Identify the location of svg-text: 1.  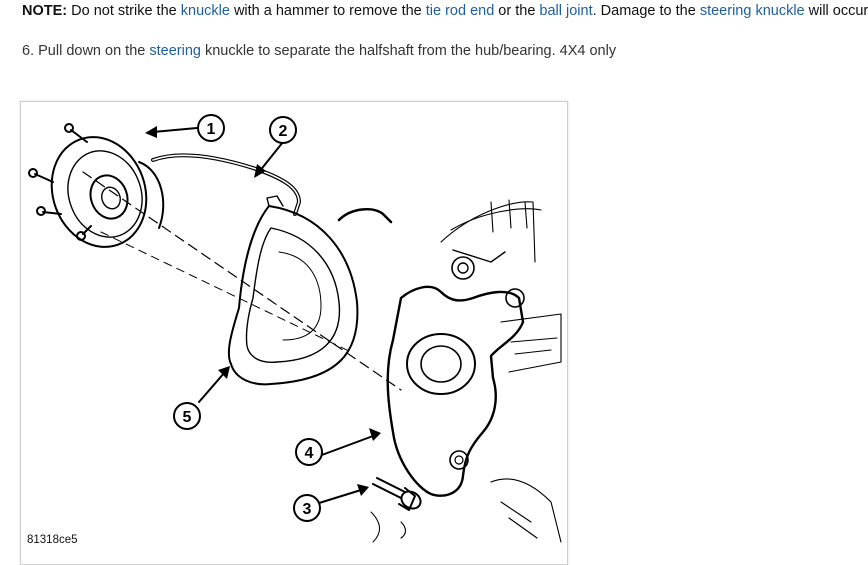
(211, 129).